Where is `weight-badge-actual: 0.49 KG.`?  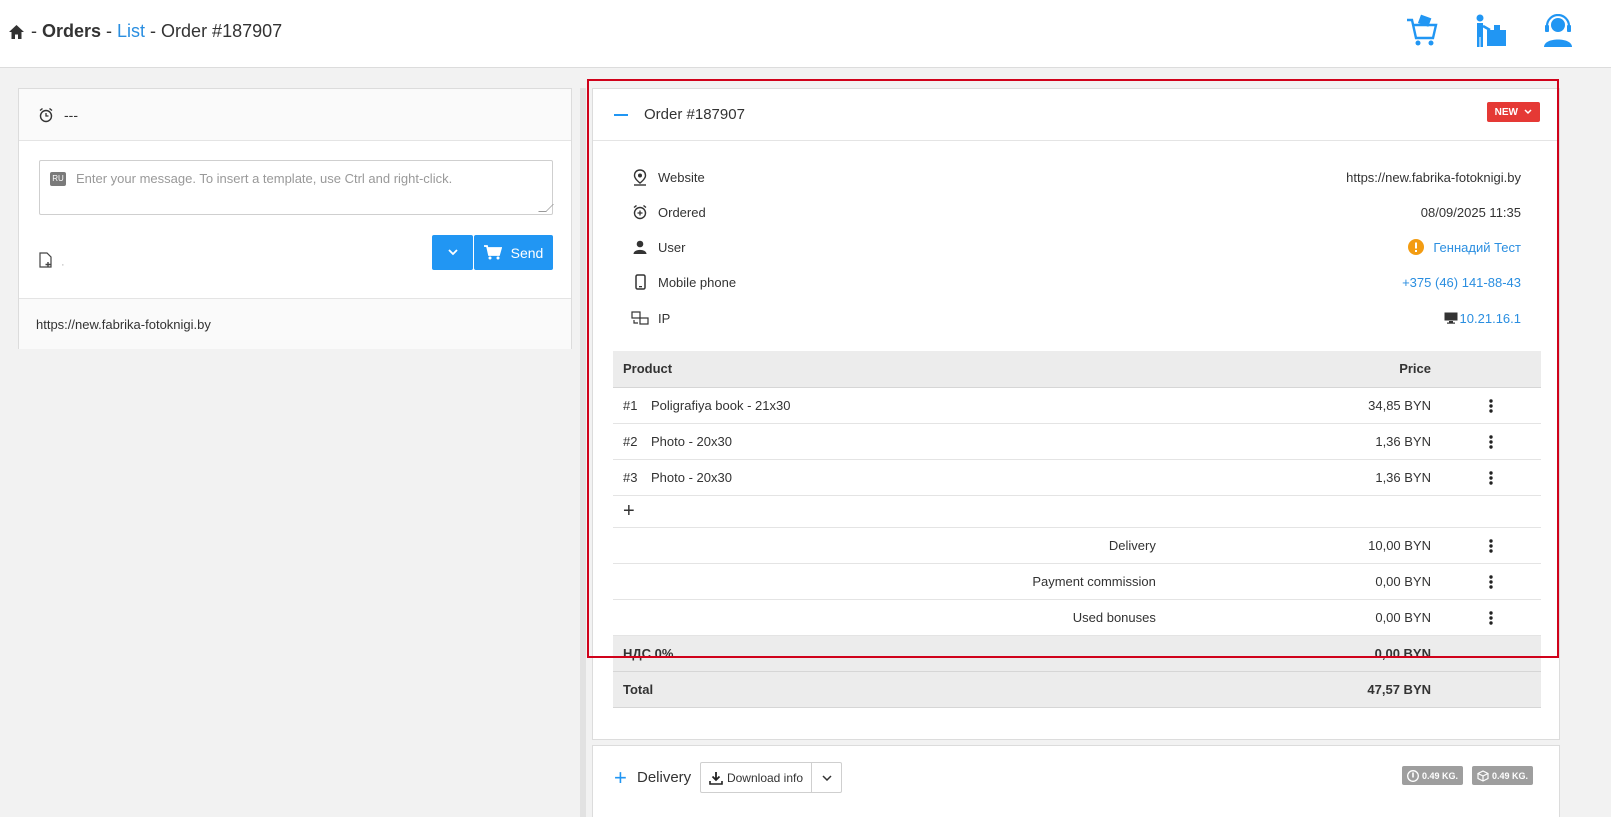
weight-badge-actual: 0.49 KG. is located at coordinates (1433, 775).